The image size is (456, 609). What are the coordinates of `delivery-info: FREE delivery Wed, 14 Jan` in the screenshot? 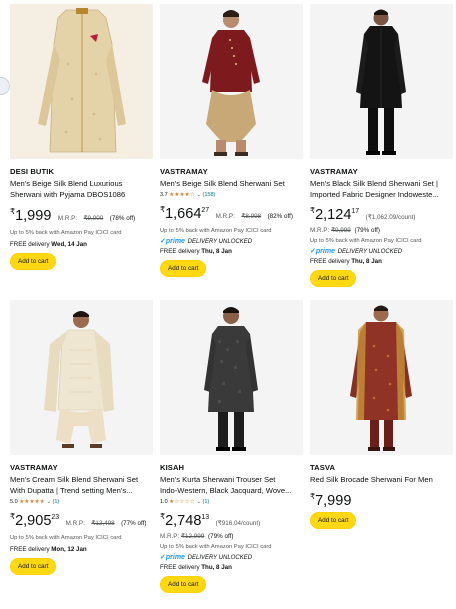 It's located at (81, 245).